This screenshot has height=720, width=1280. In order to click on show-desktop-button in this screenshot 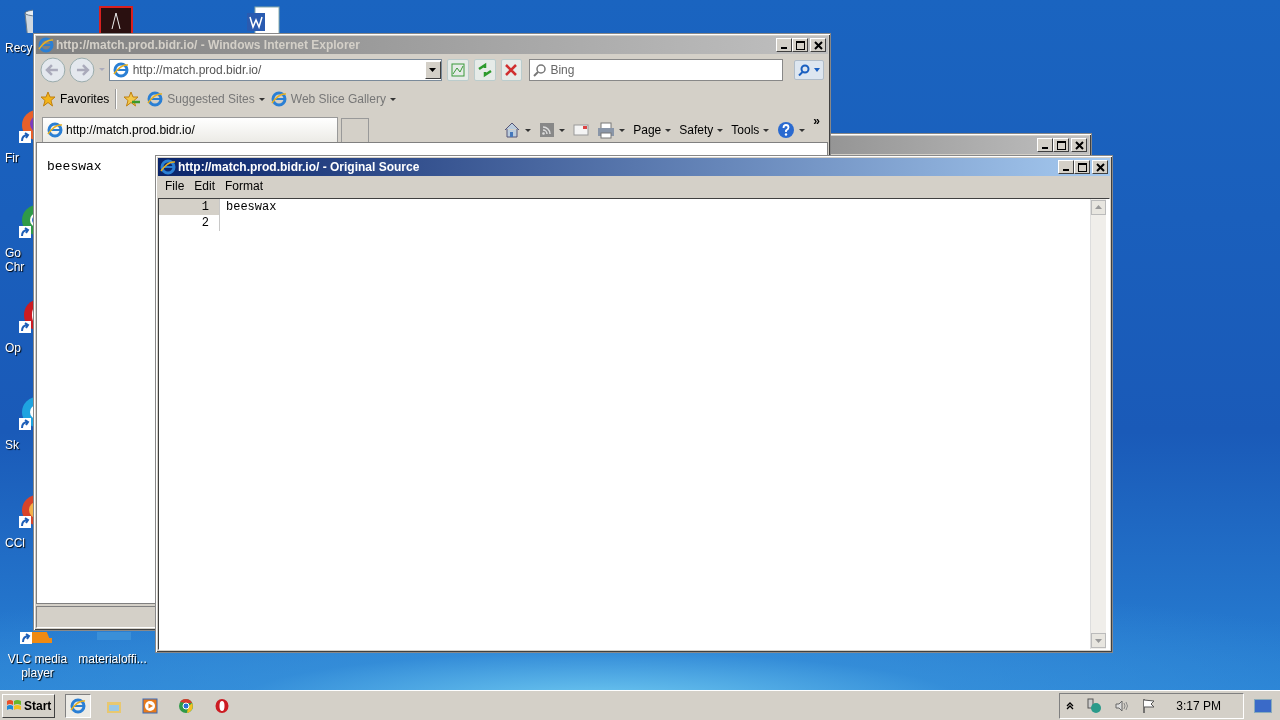, I will do `click(1263, 705)`.